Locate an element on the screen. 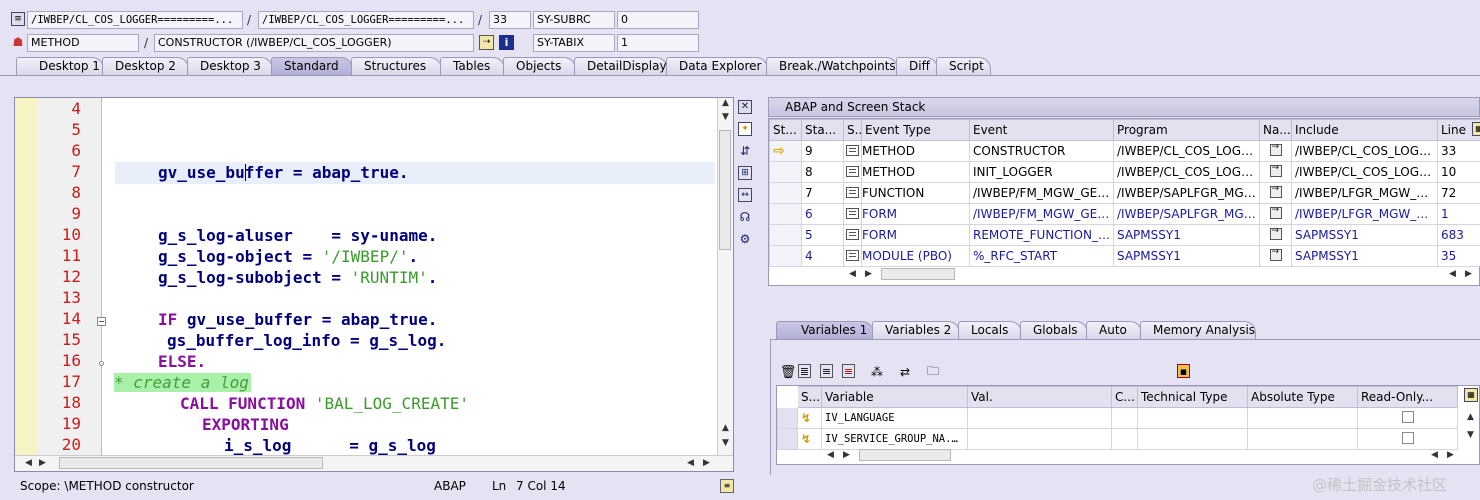  line: 72 is located at coordinates (1458, 193).